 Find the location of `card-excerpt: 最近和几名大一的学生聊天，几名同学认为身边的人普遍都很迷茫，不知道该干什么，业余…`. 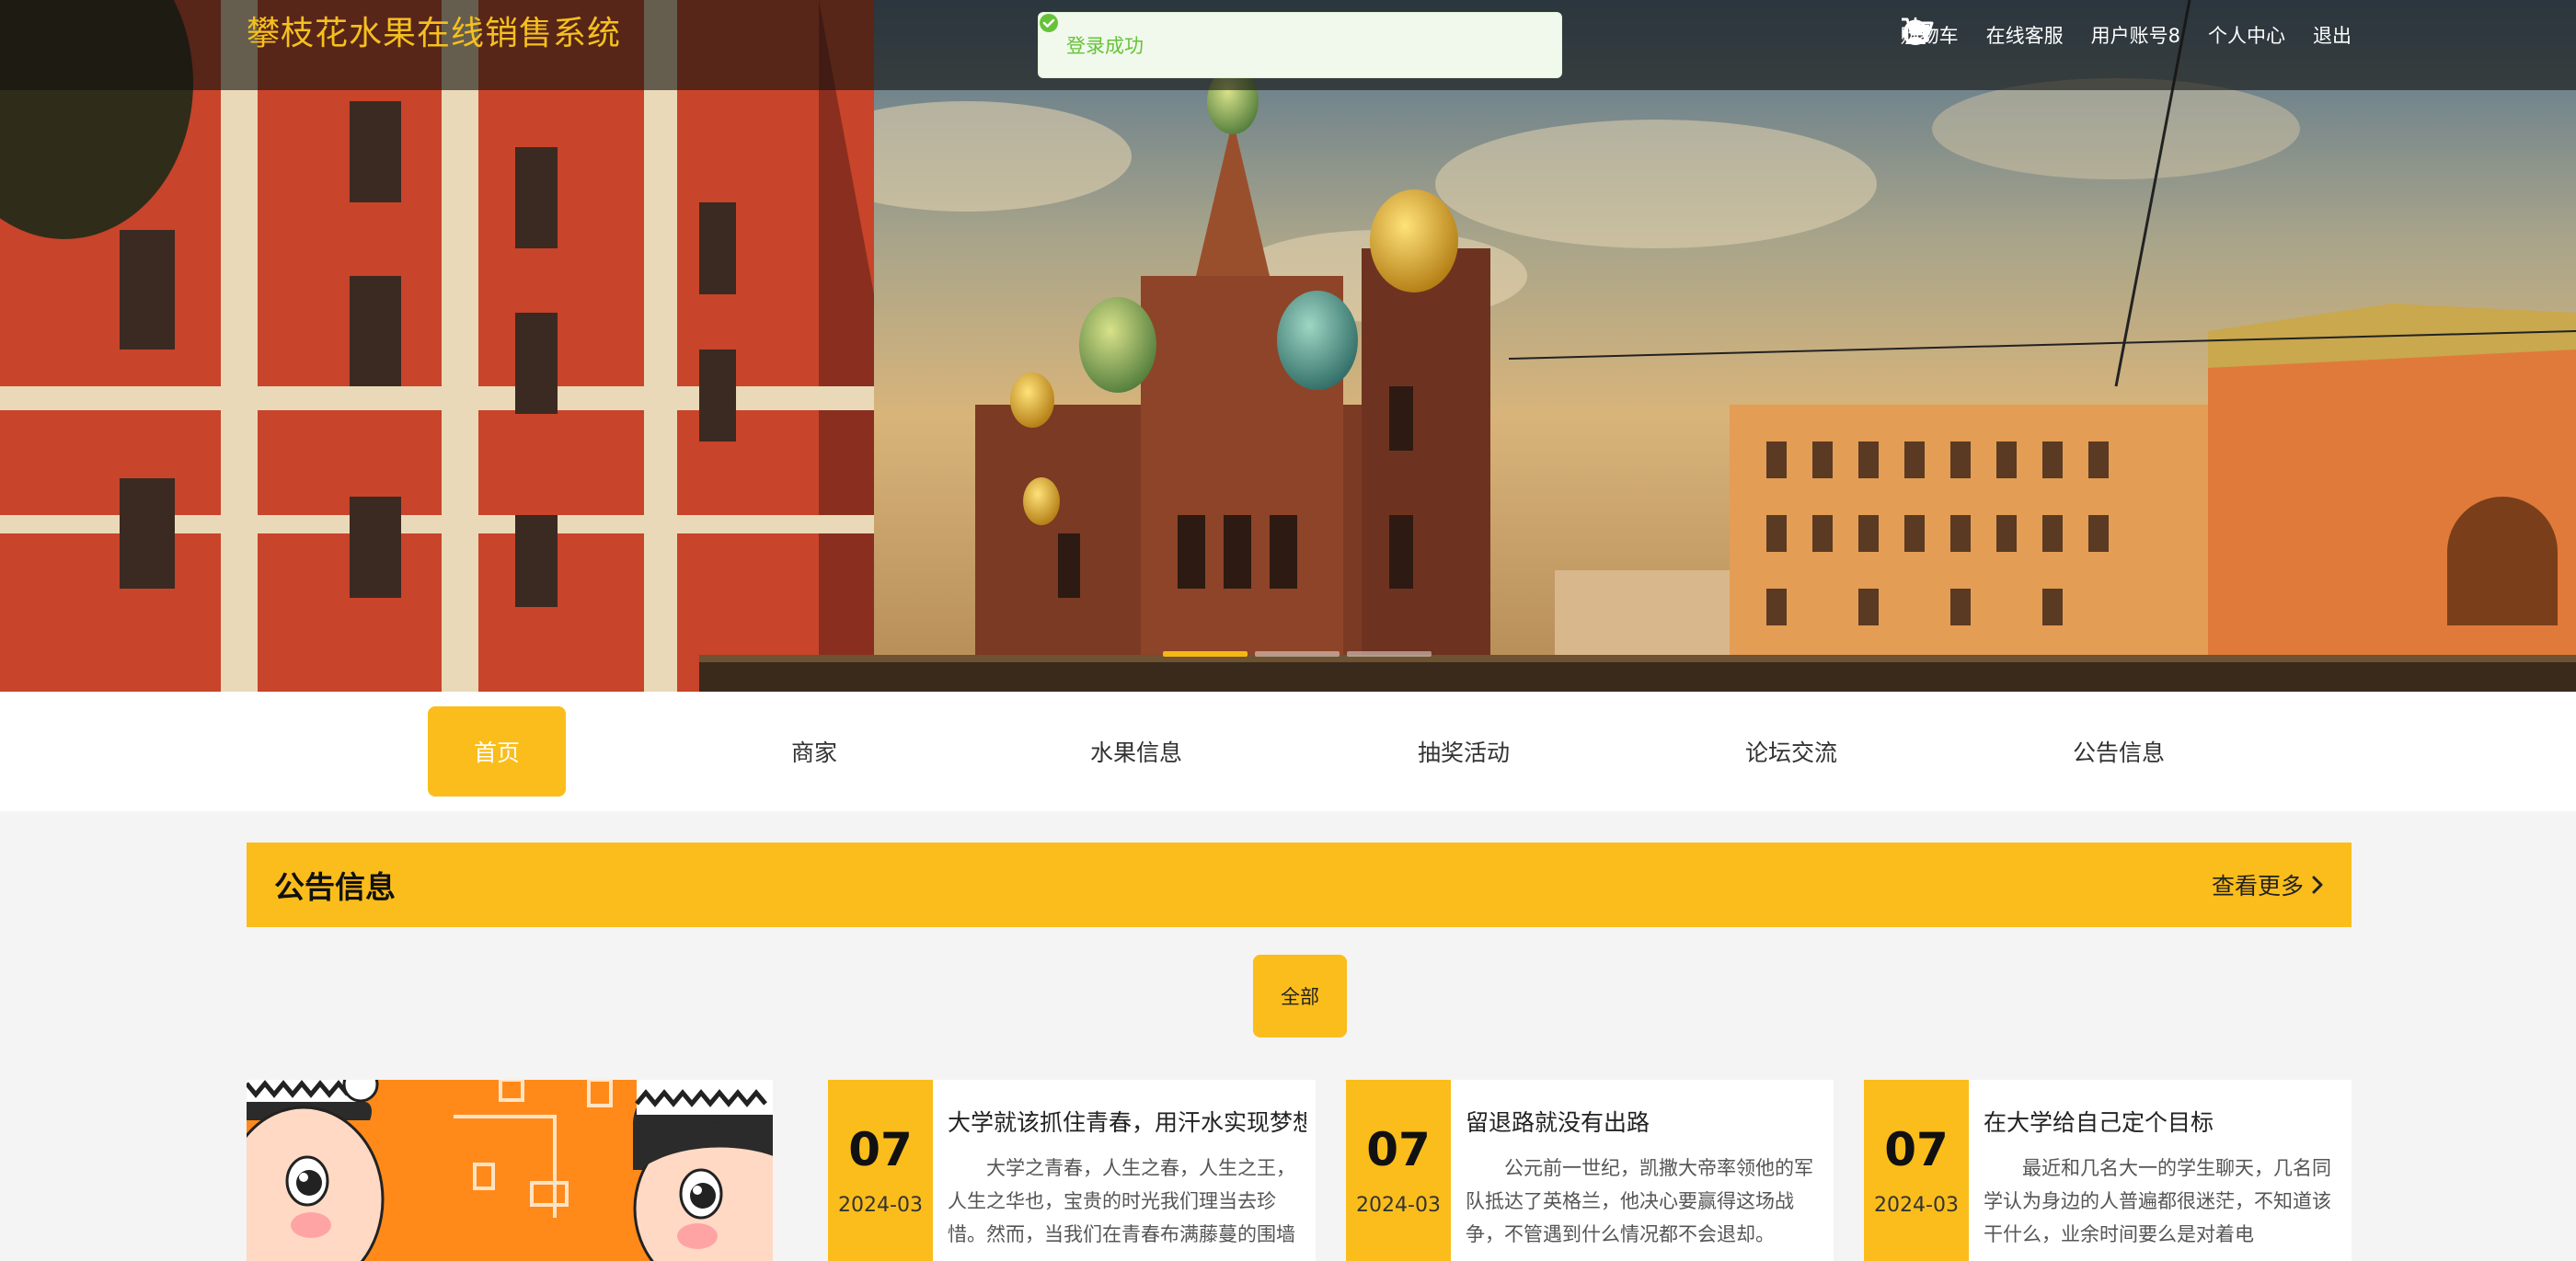

card-excerpt: 最近和几名大一的学生聊天，几名同学认为身边的人普遍都很迷茫，不知道该干什么，业余… is located at coordinates (2157, 1201).